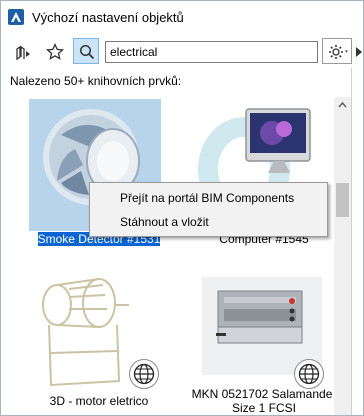 This screenshot has width=364, height=416. What do you see at coordinates (207, 198) in the screenshot?
I see `context-menu-item-bim-portal: Přejít na portál BIM Components` at bounding box center [207, 198].